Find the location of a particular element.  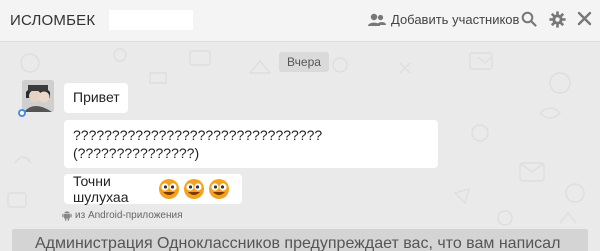

add-user-icon is located at coordinates (377, 19).